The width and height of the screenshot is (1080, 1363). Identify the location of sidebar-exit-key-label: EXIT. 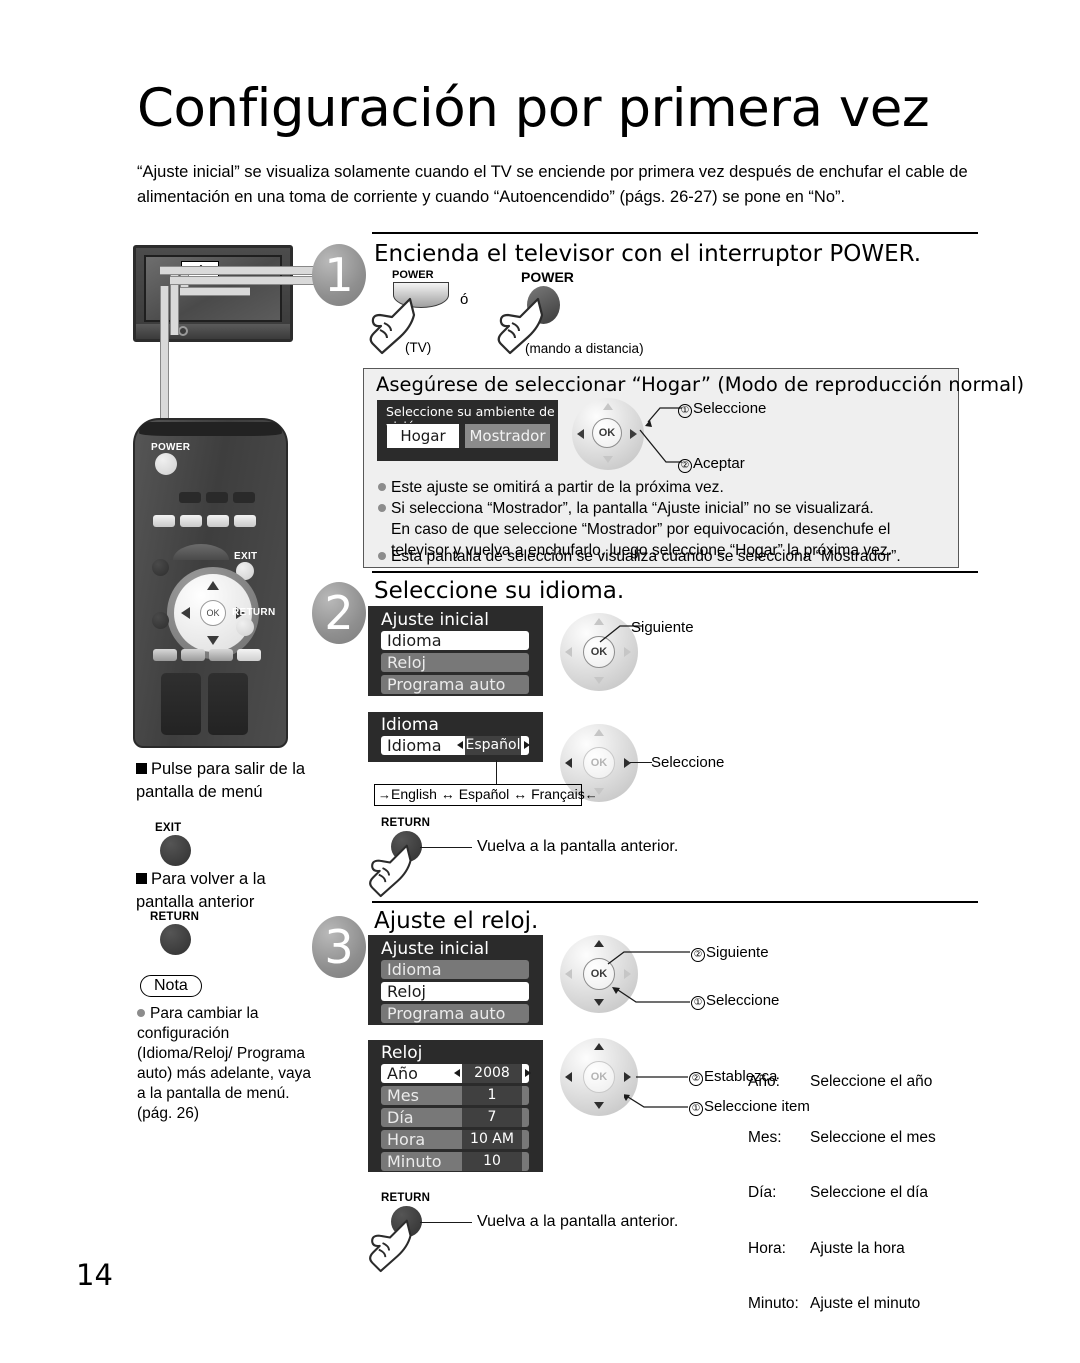
(168, 828).